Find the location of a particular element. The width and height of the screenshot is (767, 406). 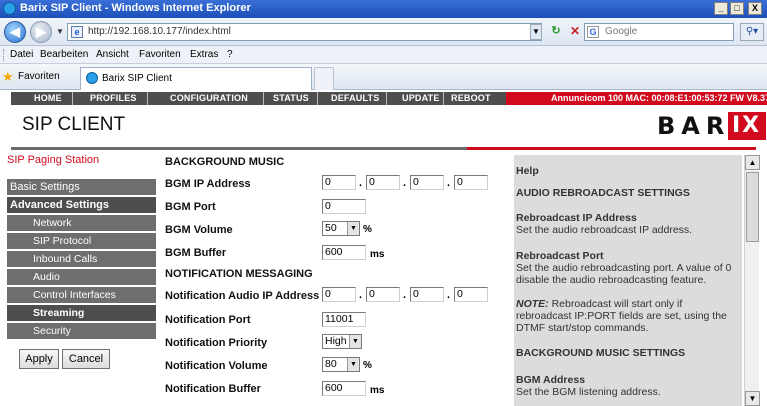

cancel-button: Cancel is located at coordinates (86, 359).